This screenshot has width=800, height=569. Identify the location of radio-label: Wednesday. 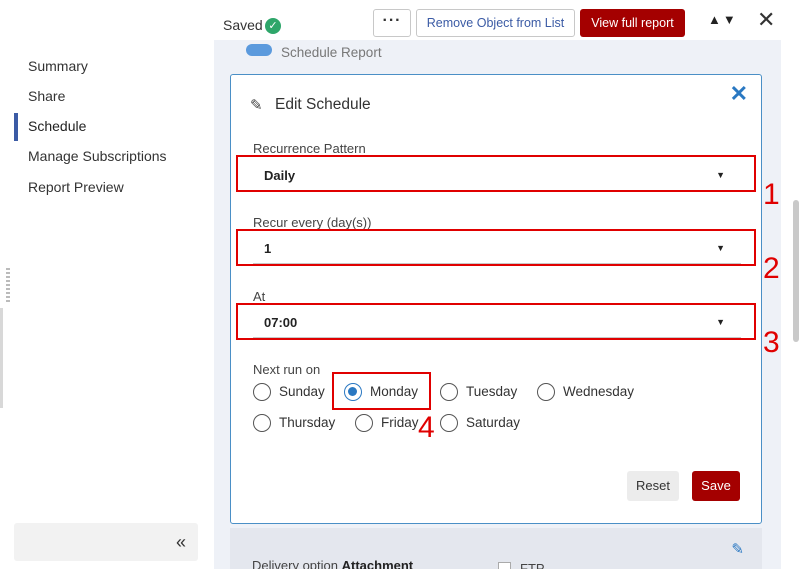
(599, 391).